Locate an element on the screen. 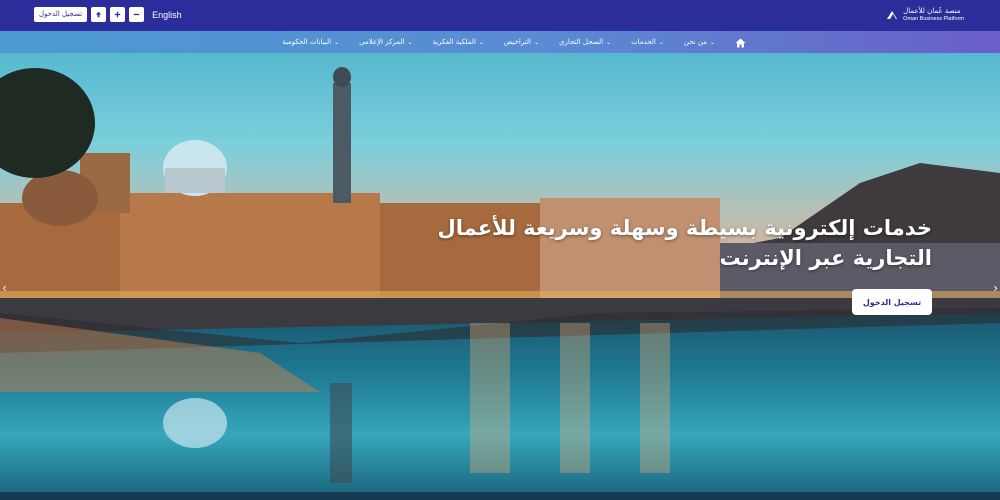 This screenshot has height=500, width=1000. nav-item-services: الخدمات ⌄ is located at coordinates (647, 42).